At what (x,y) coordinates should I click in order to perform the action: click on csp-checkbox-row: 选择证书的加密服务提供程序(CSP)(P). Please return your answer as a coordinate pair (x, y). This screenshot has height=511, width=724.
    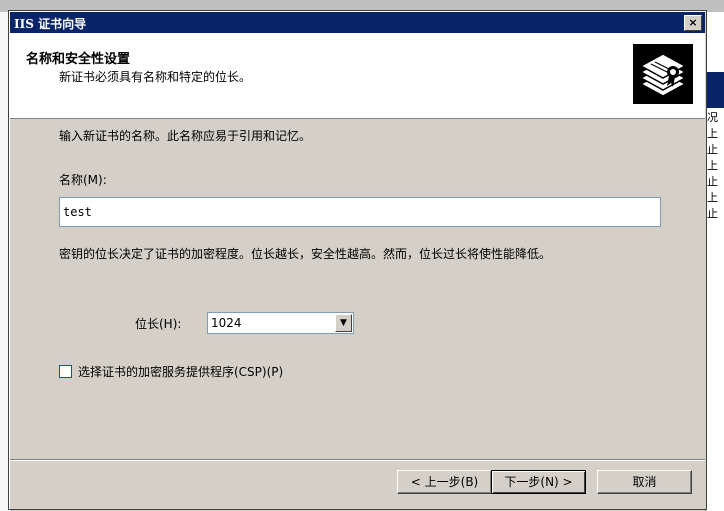
    Looking at the image, I should click on (171, 371).